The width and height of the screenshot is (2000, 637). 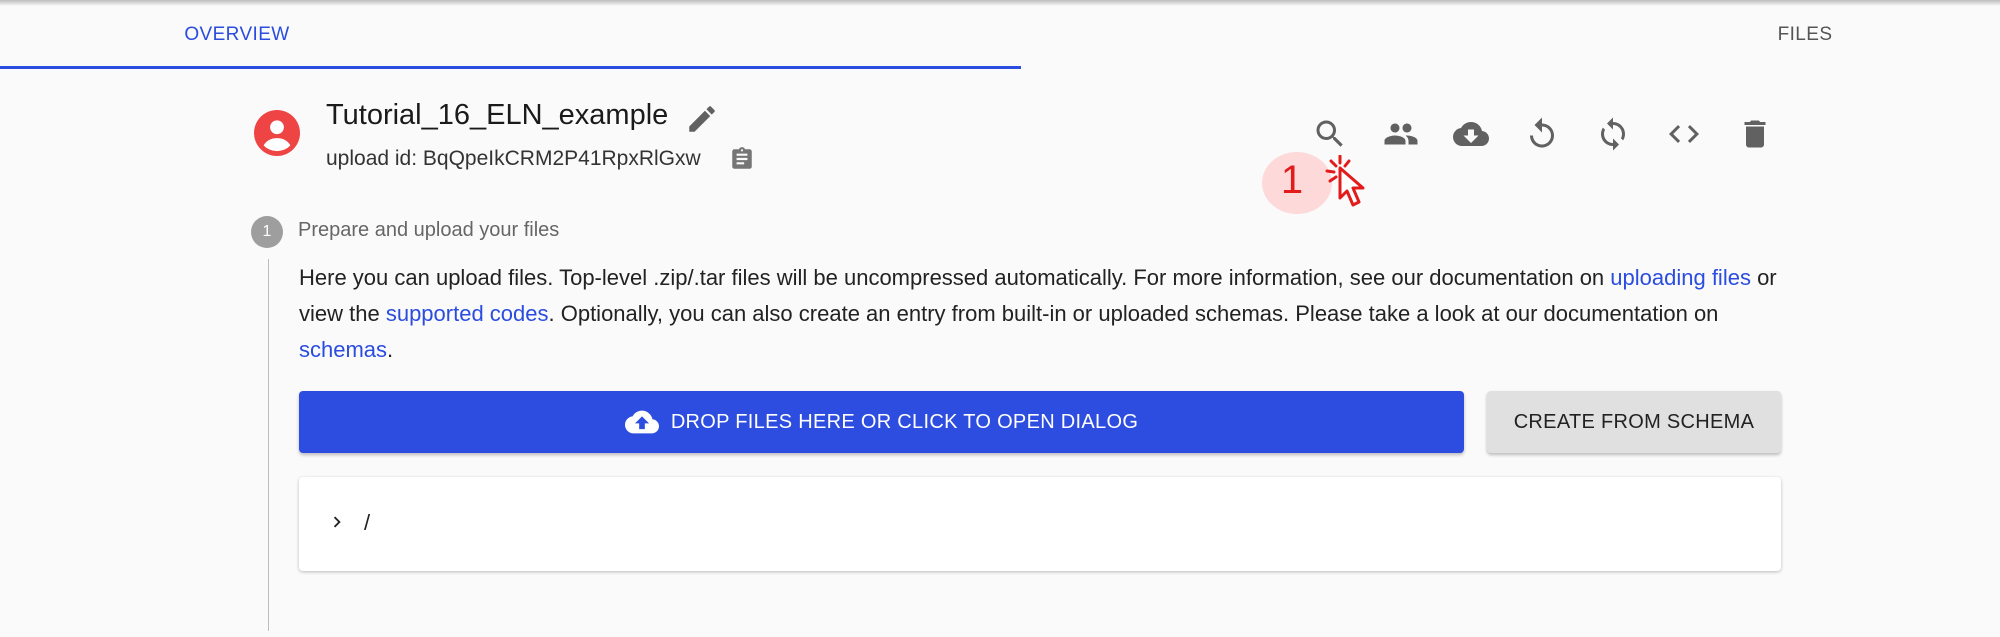 What do you see at coordinates (1680, 277) in the screenshot?
I see `uploading-files-link: uploading files` at bounding box center [1680, 277].